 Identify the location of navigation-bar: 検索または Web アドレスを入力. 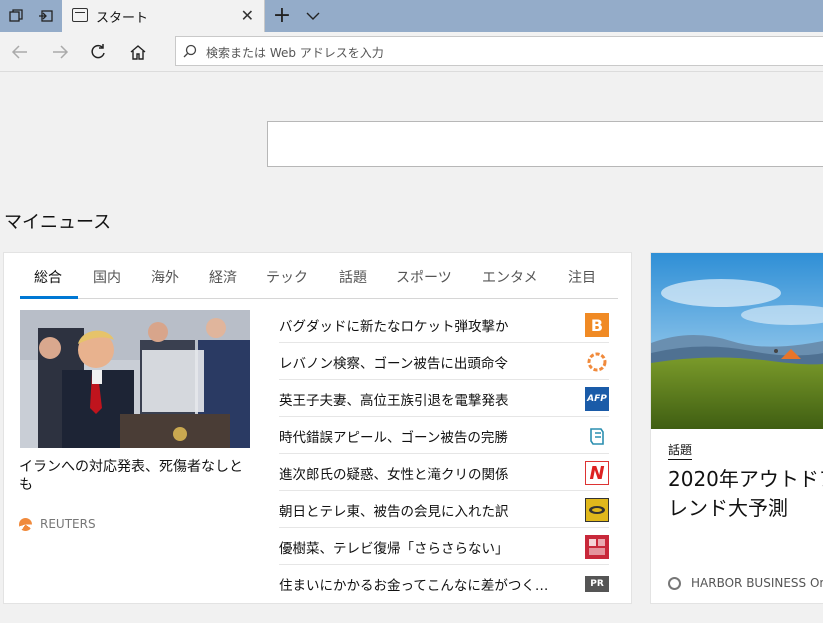
(411, 52).